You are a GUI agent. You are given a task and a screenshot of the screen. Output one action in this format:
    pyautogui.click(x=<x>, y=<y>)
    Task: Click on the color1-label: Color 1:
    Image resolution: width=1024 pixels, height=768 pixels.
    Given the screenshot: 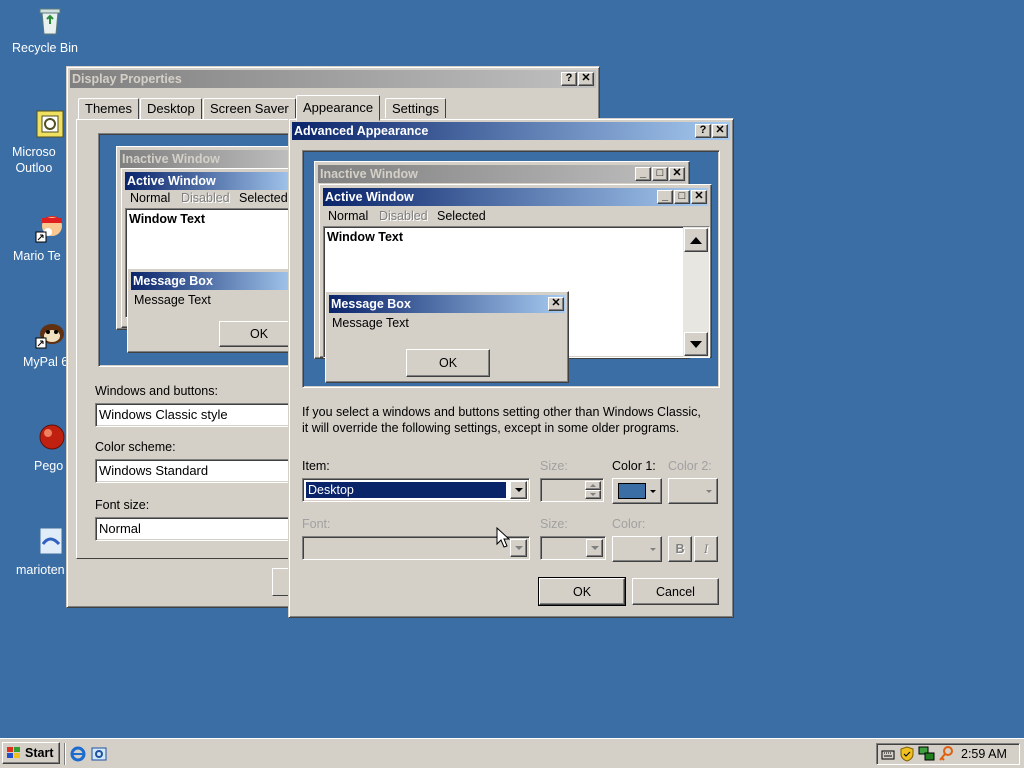 What is the action you would take?
    pyautogui.click(x=634, y=466)
    